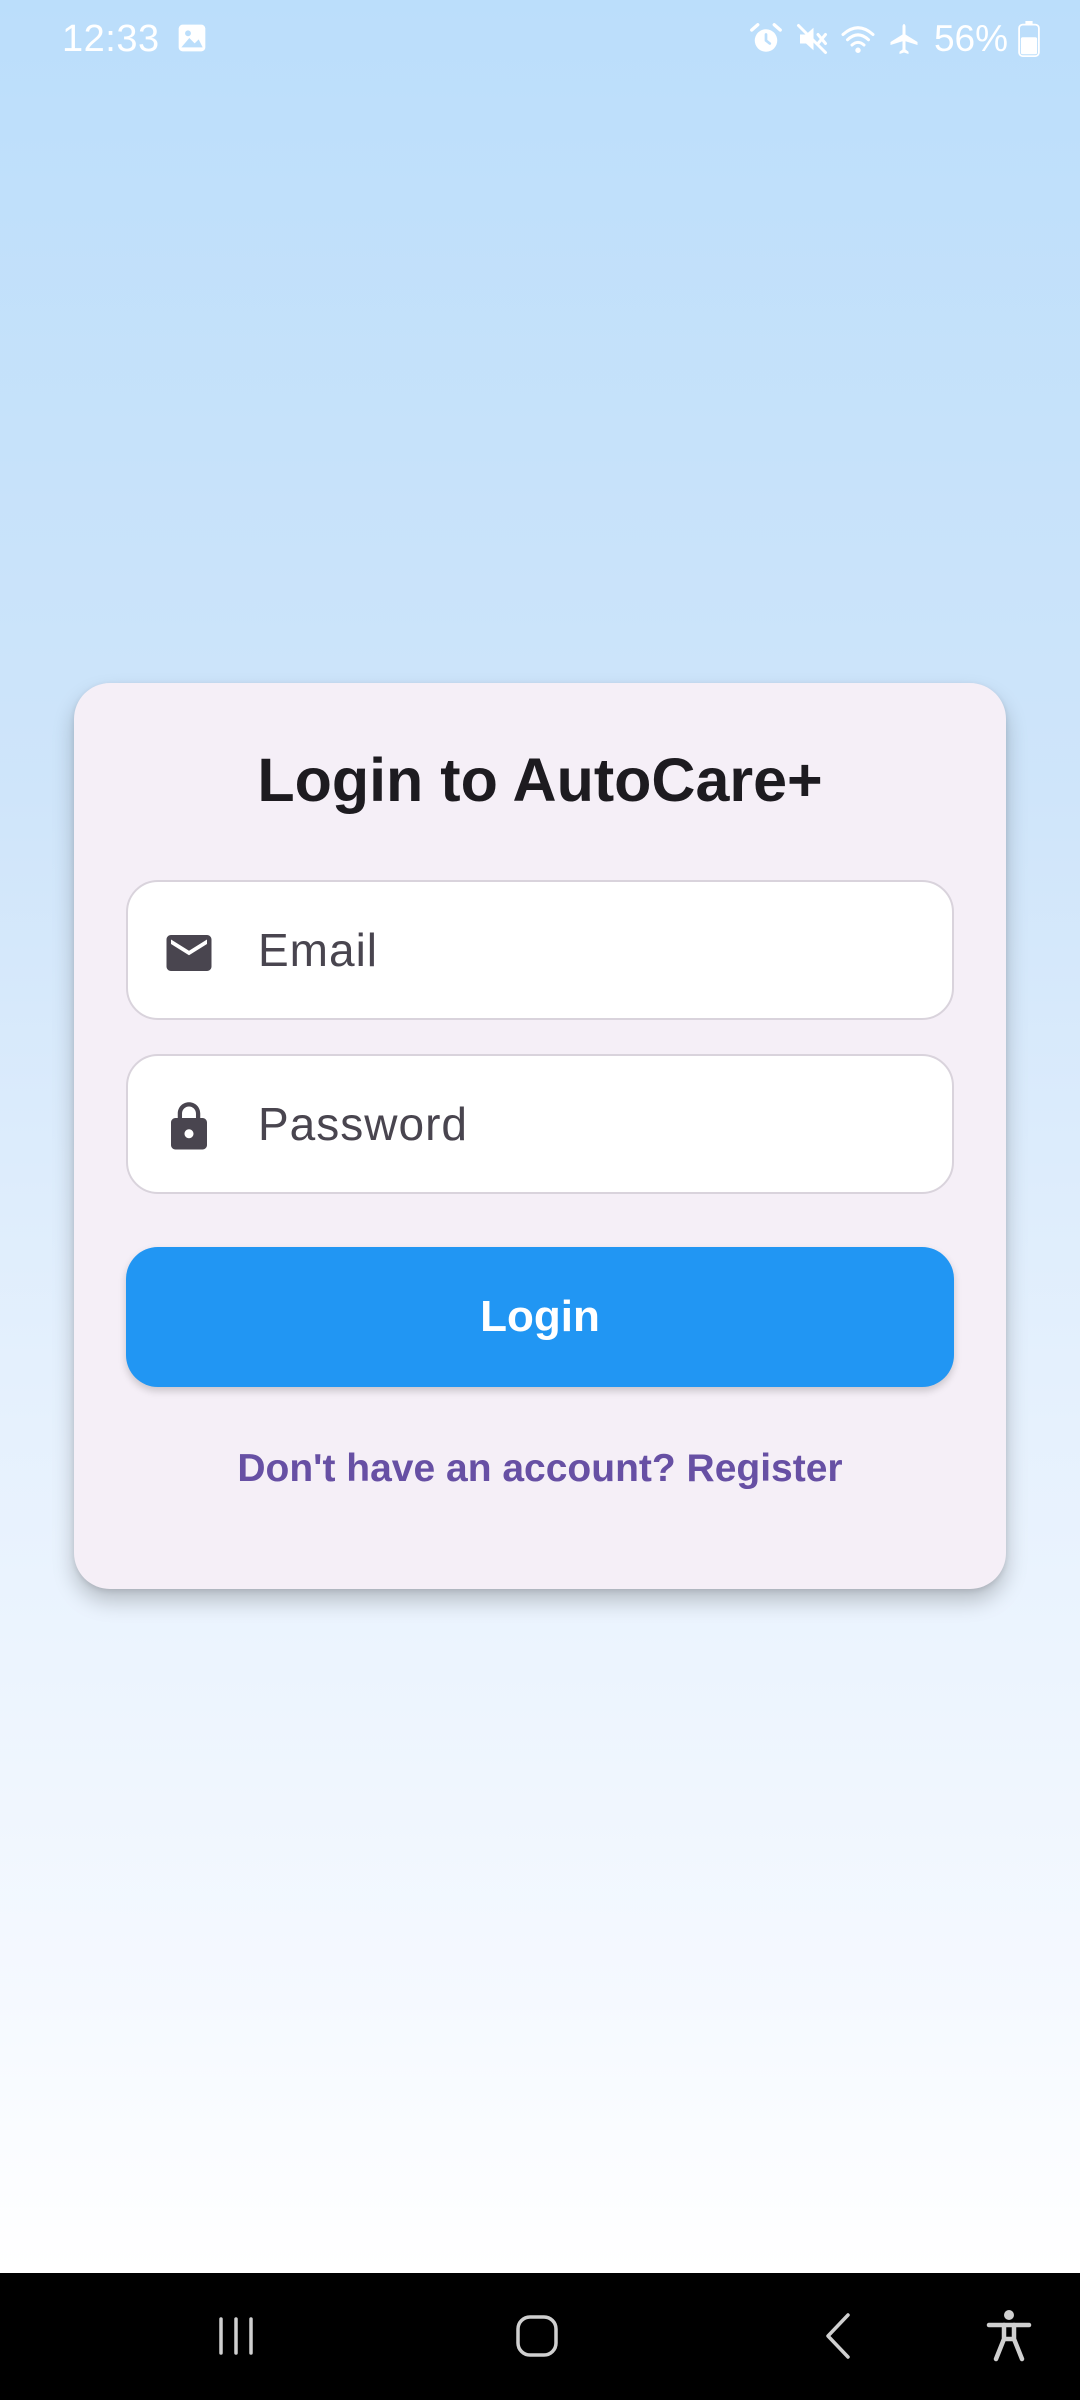  Describe the element at coordinates (904, 39) in the screenshot. I see `airplane-mode-icon` at that location.